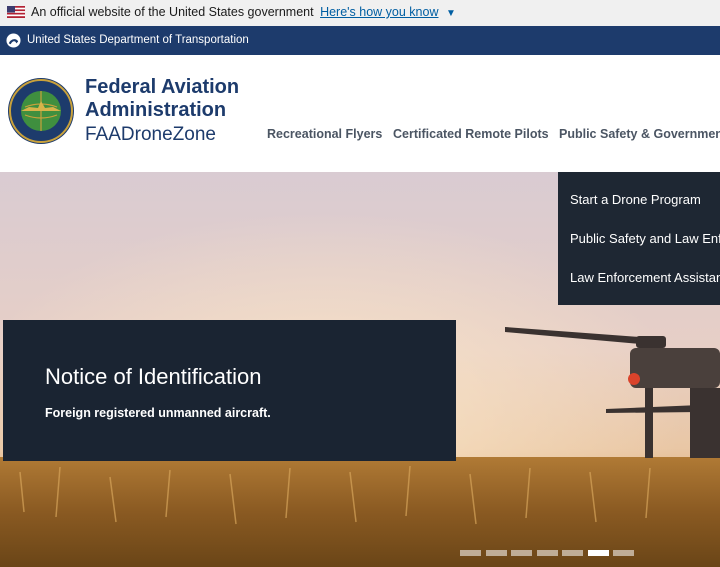 This screenshot has width=720, height=567. I want to click on nav-item-recreational-flyers: Recreational Flyers, so click(324, 134).